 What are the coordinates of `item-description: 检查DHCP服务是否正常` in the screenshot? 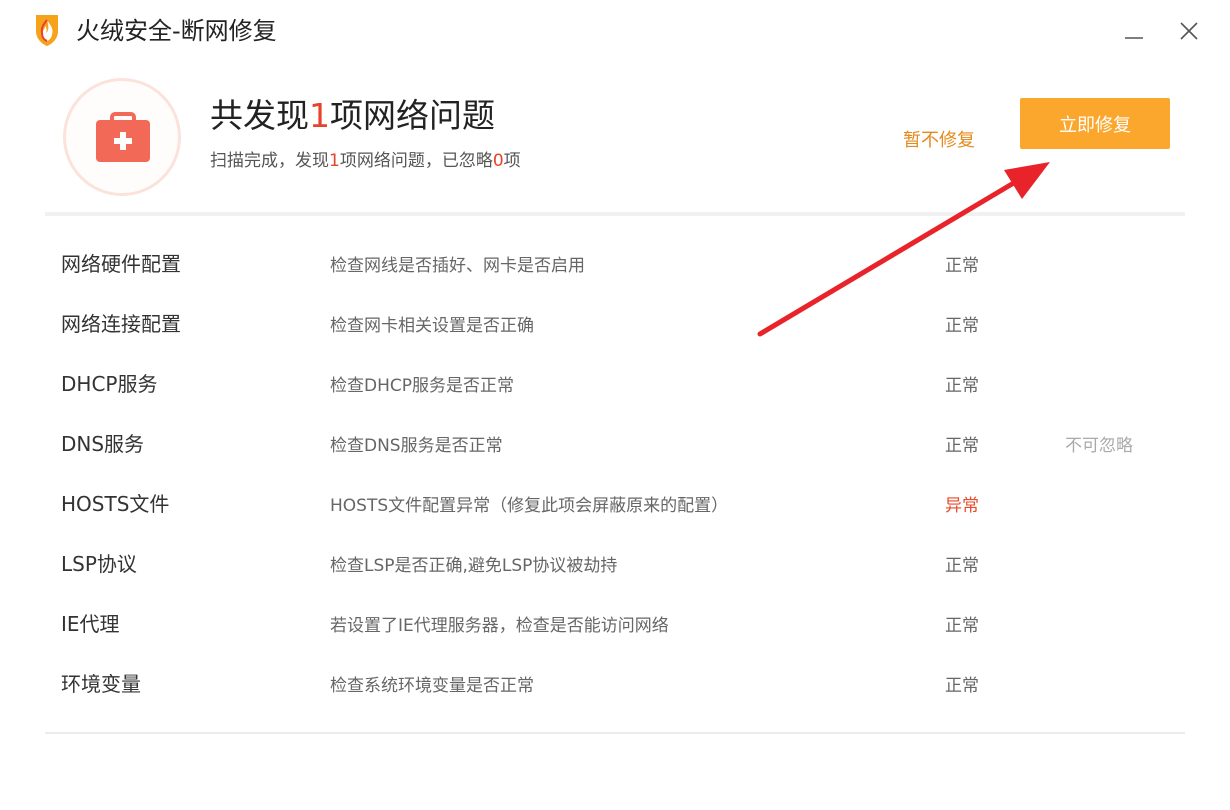 It's located at (422, 386).